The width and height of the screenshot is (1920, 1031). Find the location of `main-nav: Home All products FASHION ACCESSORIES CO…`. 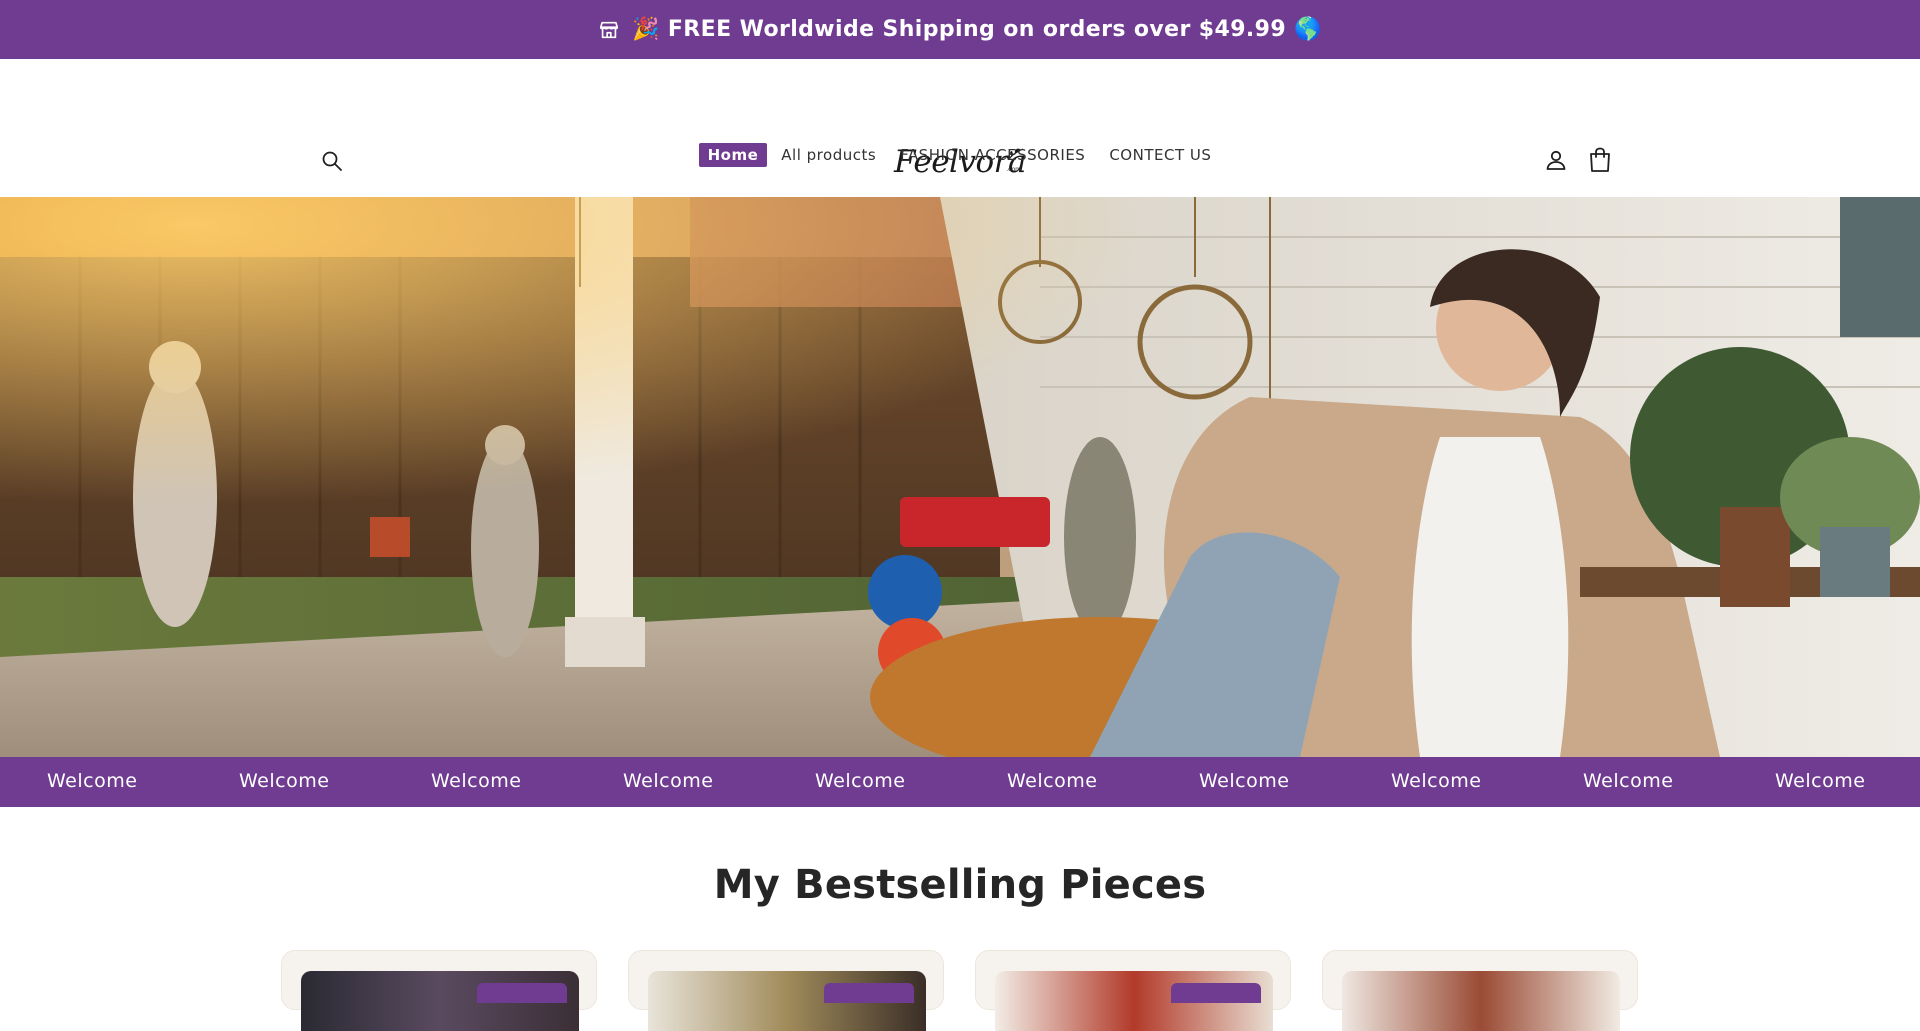

main-nav: Home All products FASHION ACCESSORIES CO… is located at coordinates (960, 155).